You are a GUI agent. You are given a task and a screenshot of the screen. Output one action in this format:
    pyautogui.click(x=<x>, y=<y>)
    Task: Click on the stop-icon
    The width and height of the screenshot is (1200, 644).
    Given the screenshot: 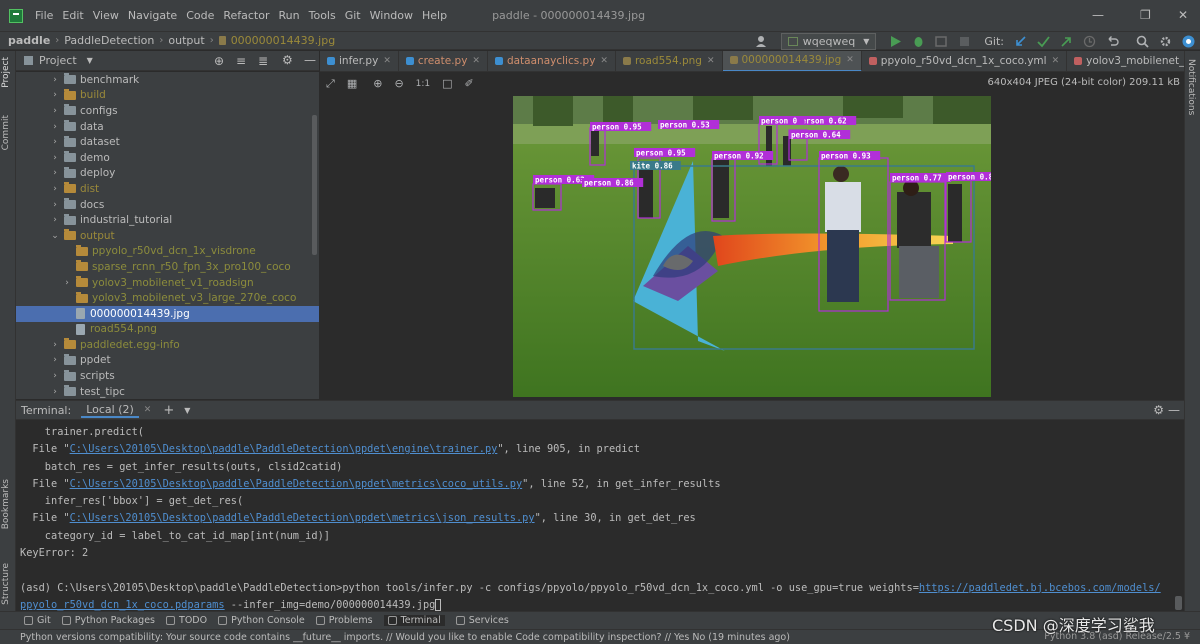 What is the action you would take?
    pyautogui.click(x=964, y=41)
    